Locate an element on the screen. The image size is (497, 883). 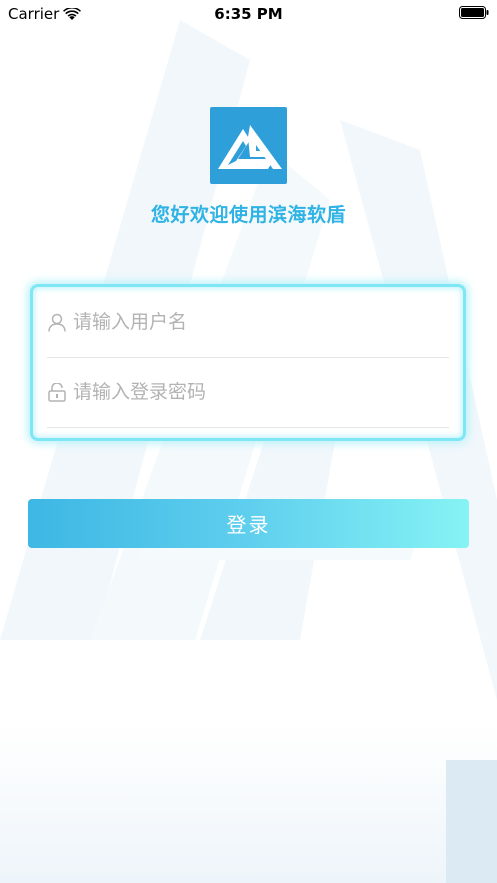
logo-icon is located at coordinates (248, 145).